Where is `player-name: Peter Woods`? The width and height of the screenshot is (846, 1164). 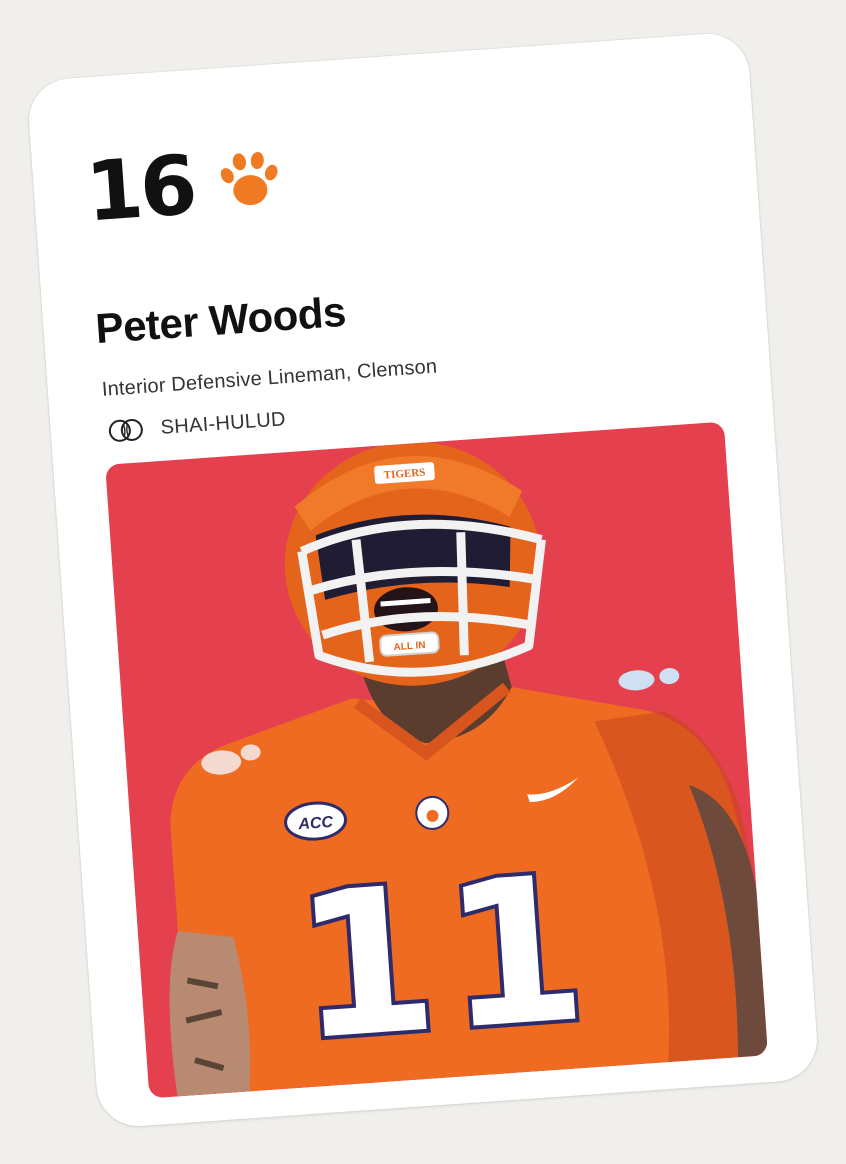
player-name: Peter Woods is located at coordinates (221, 320).